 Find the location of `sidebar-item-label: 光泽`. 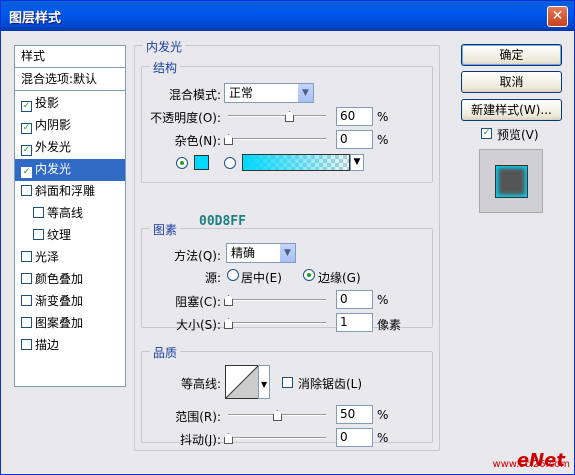

sidebar-item-label: 光泽 is located at coordinates (47, 257).